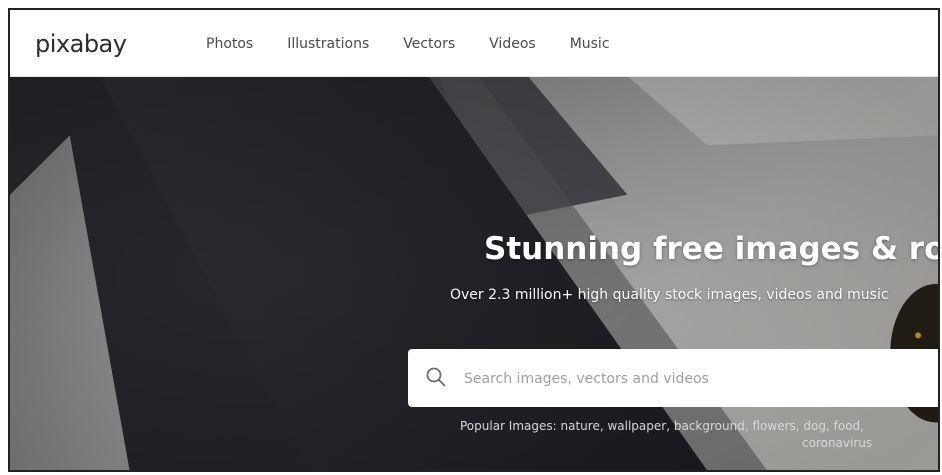 The image size is (942, 475). I want to click on search-box, so click(673, 378).